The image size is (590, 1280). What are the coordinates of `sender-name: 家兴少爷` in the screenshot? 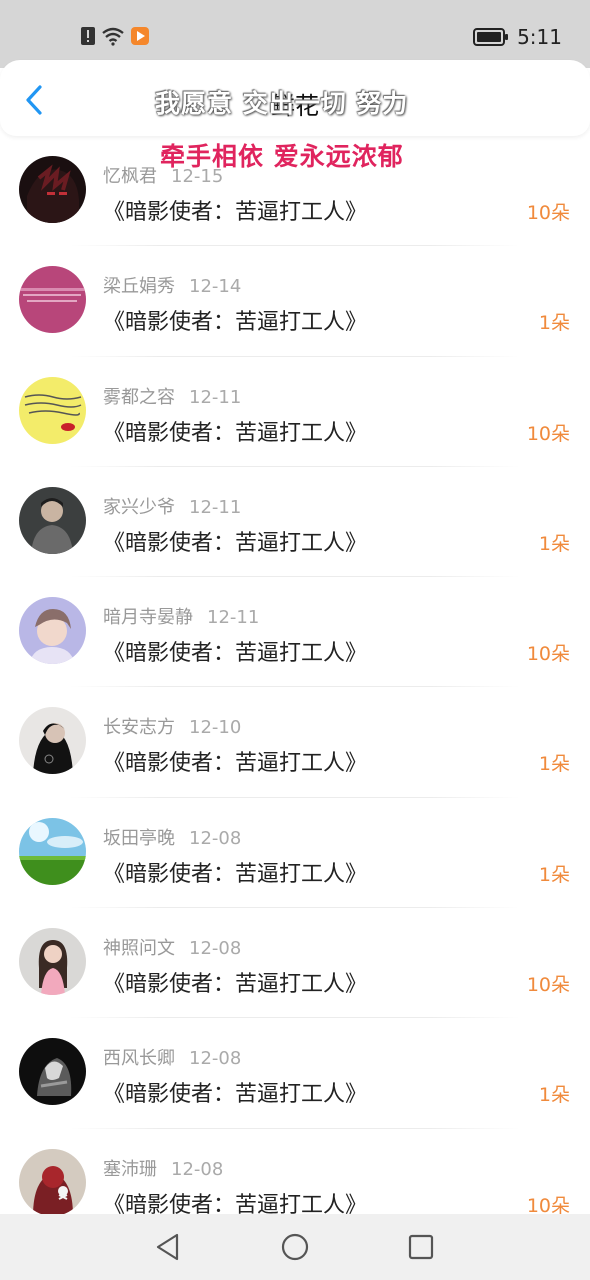 It's located at (139, 507).